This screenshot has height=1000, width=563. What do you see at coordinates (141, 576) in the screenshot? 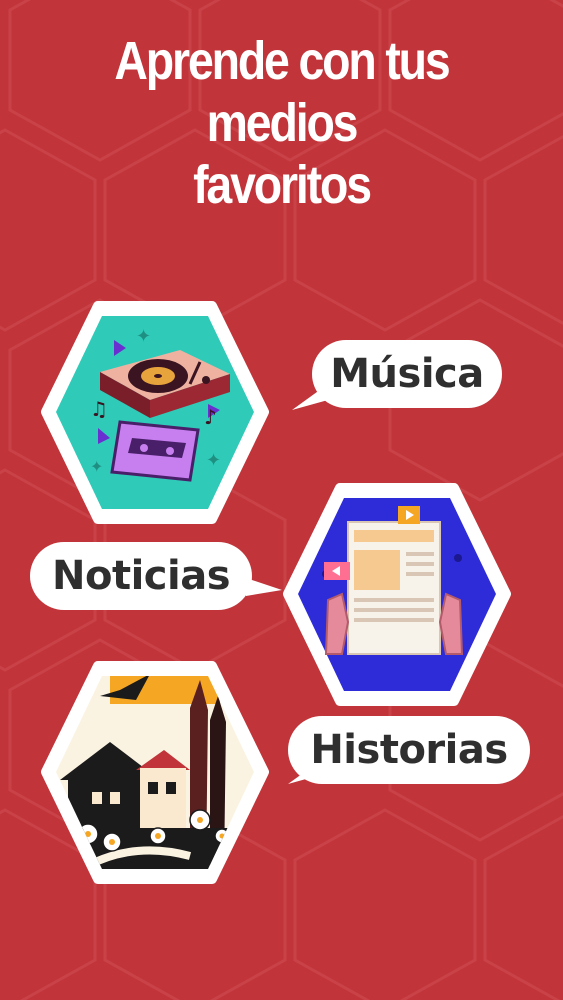
I see `news-label-bubble: Noticias` at bounding box center [141, 576].